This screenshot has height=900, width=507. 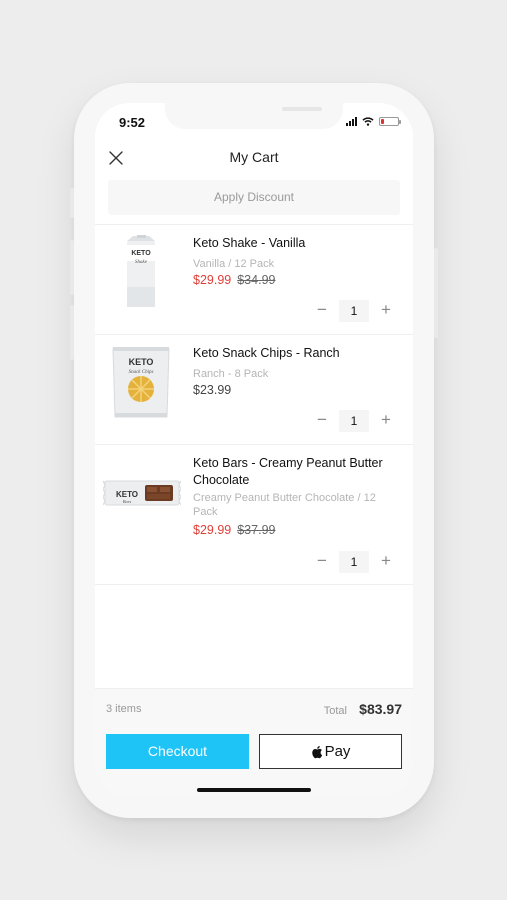 I want to click on header: My Cart, so click(x=254, y=158).